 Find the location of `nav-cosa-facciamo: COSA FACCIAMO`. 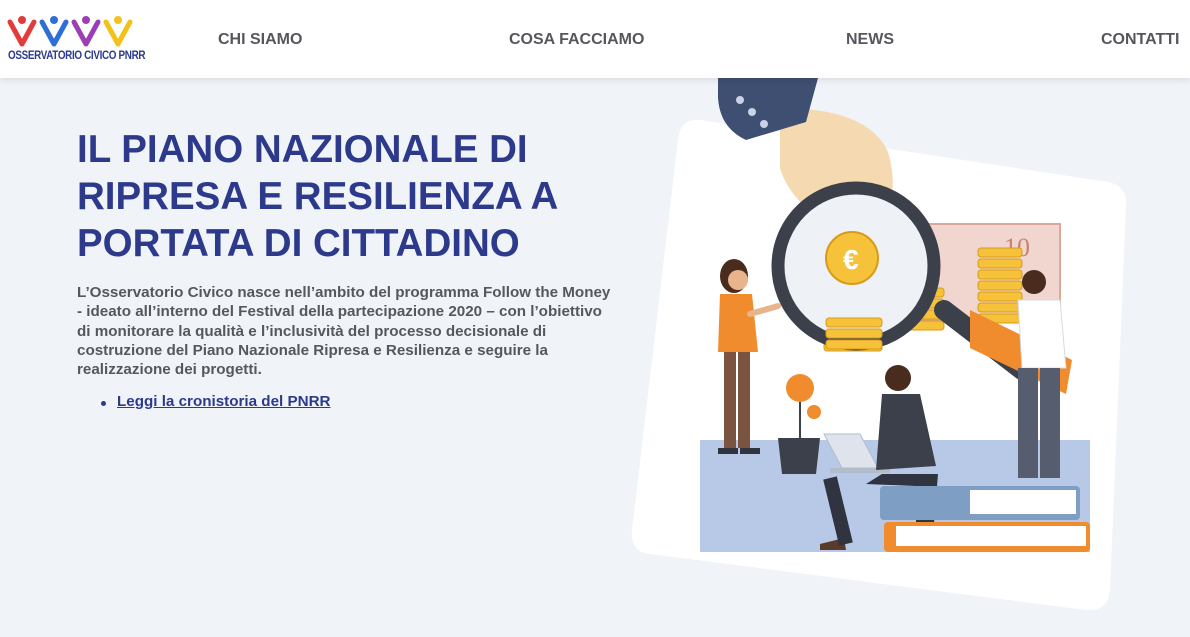

nav-cosa-facciamo: COSA FACCIAMO is located at coordinates (576, 40).